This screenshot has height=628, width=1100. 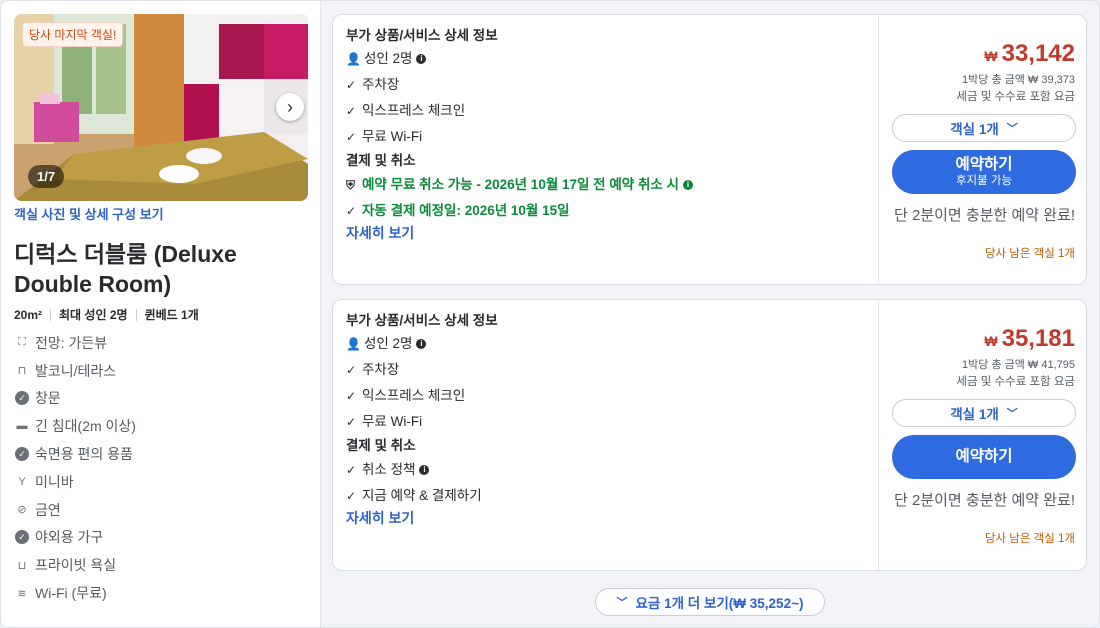 What do you see at coordinates (22, 342) in the screenshot?
I see `view-icon: ⛶` at bounding box center [22, 342].